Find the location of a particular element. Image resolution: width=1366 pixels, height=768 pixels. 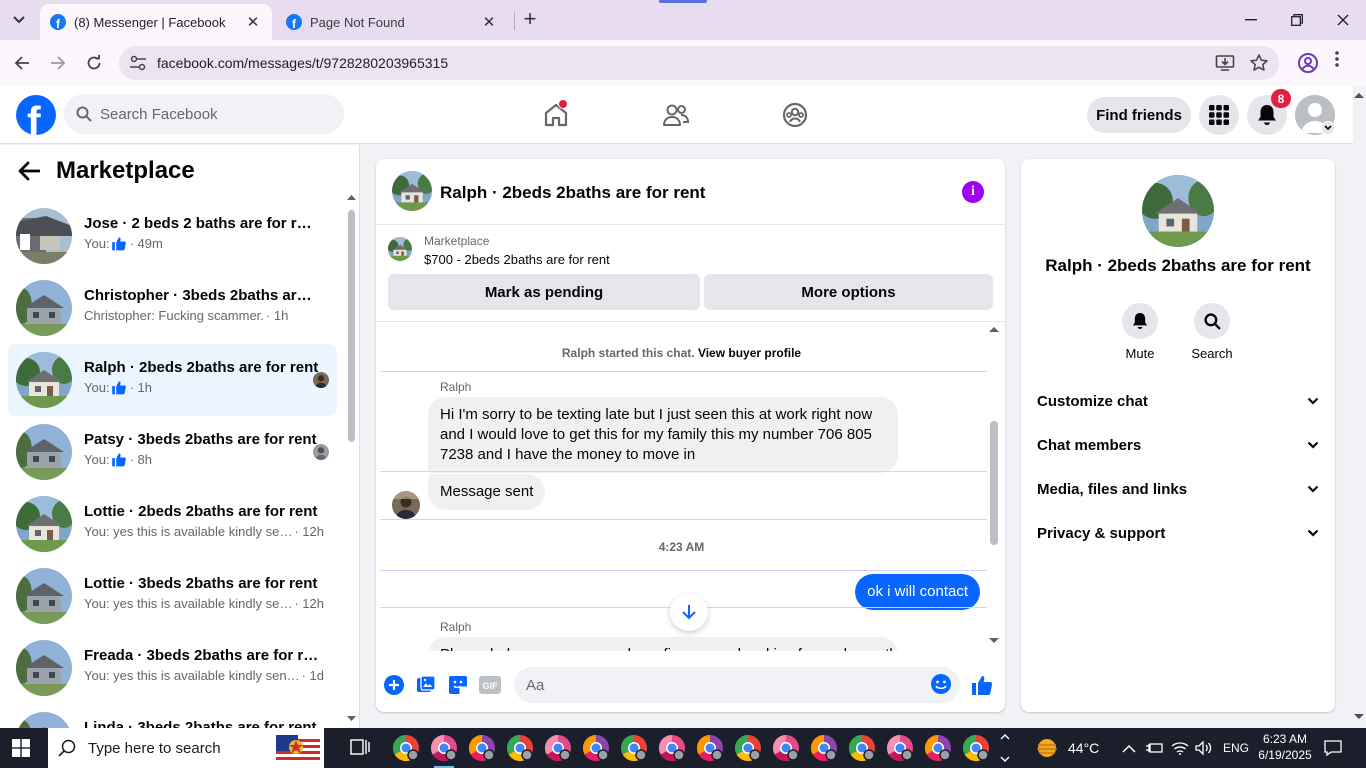

find-friends-button: Find friends is located at coordinates (1139, 115).